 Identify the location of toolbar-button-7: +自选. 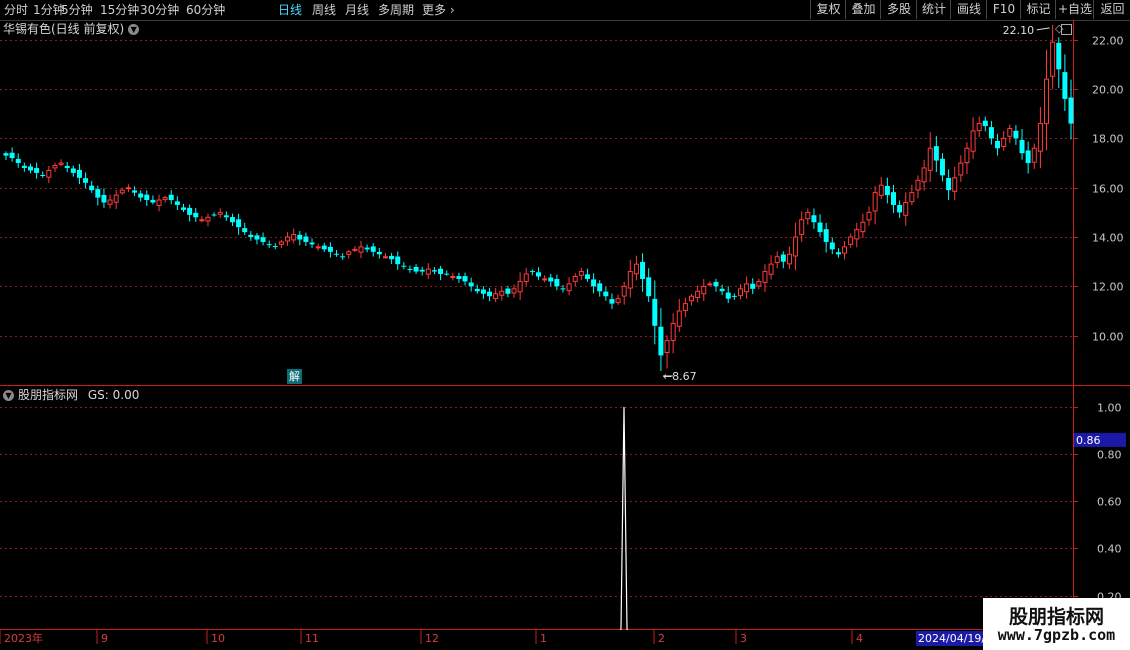
(1074, 9).